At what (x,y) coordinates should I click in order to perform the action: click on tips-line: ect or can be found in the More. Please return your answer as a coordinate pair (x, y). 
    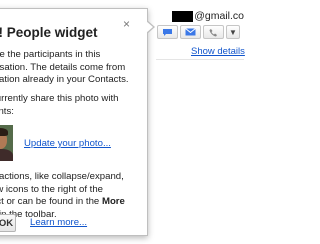
    Looking at the image, I should click on (70, 202).